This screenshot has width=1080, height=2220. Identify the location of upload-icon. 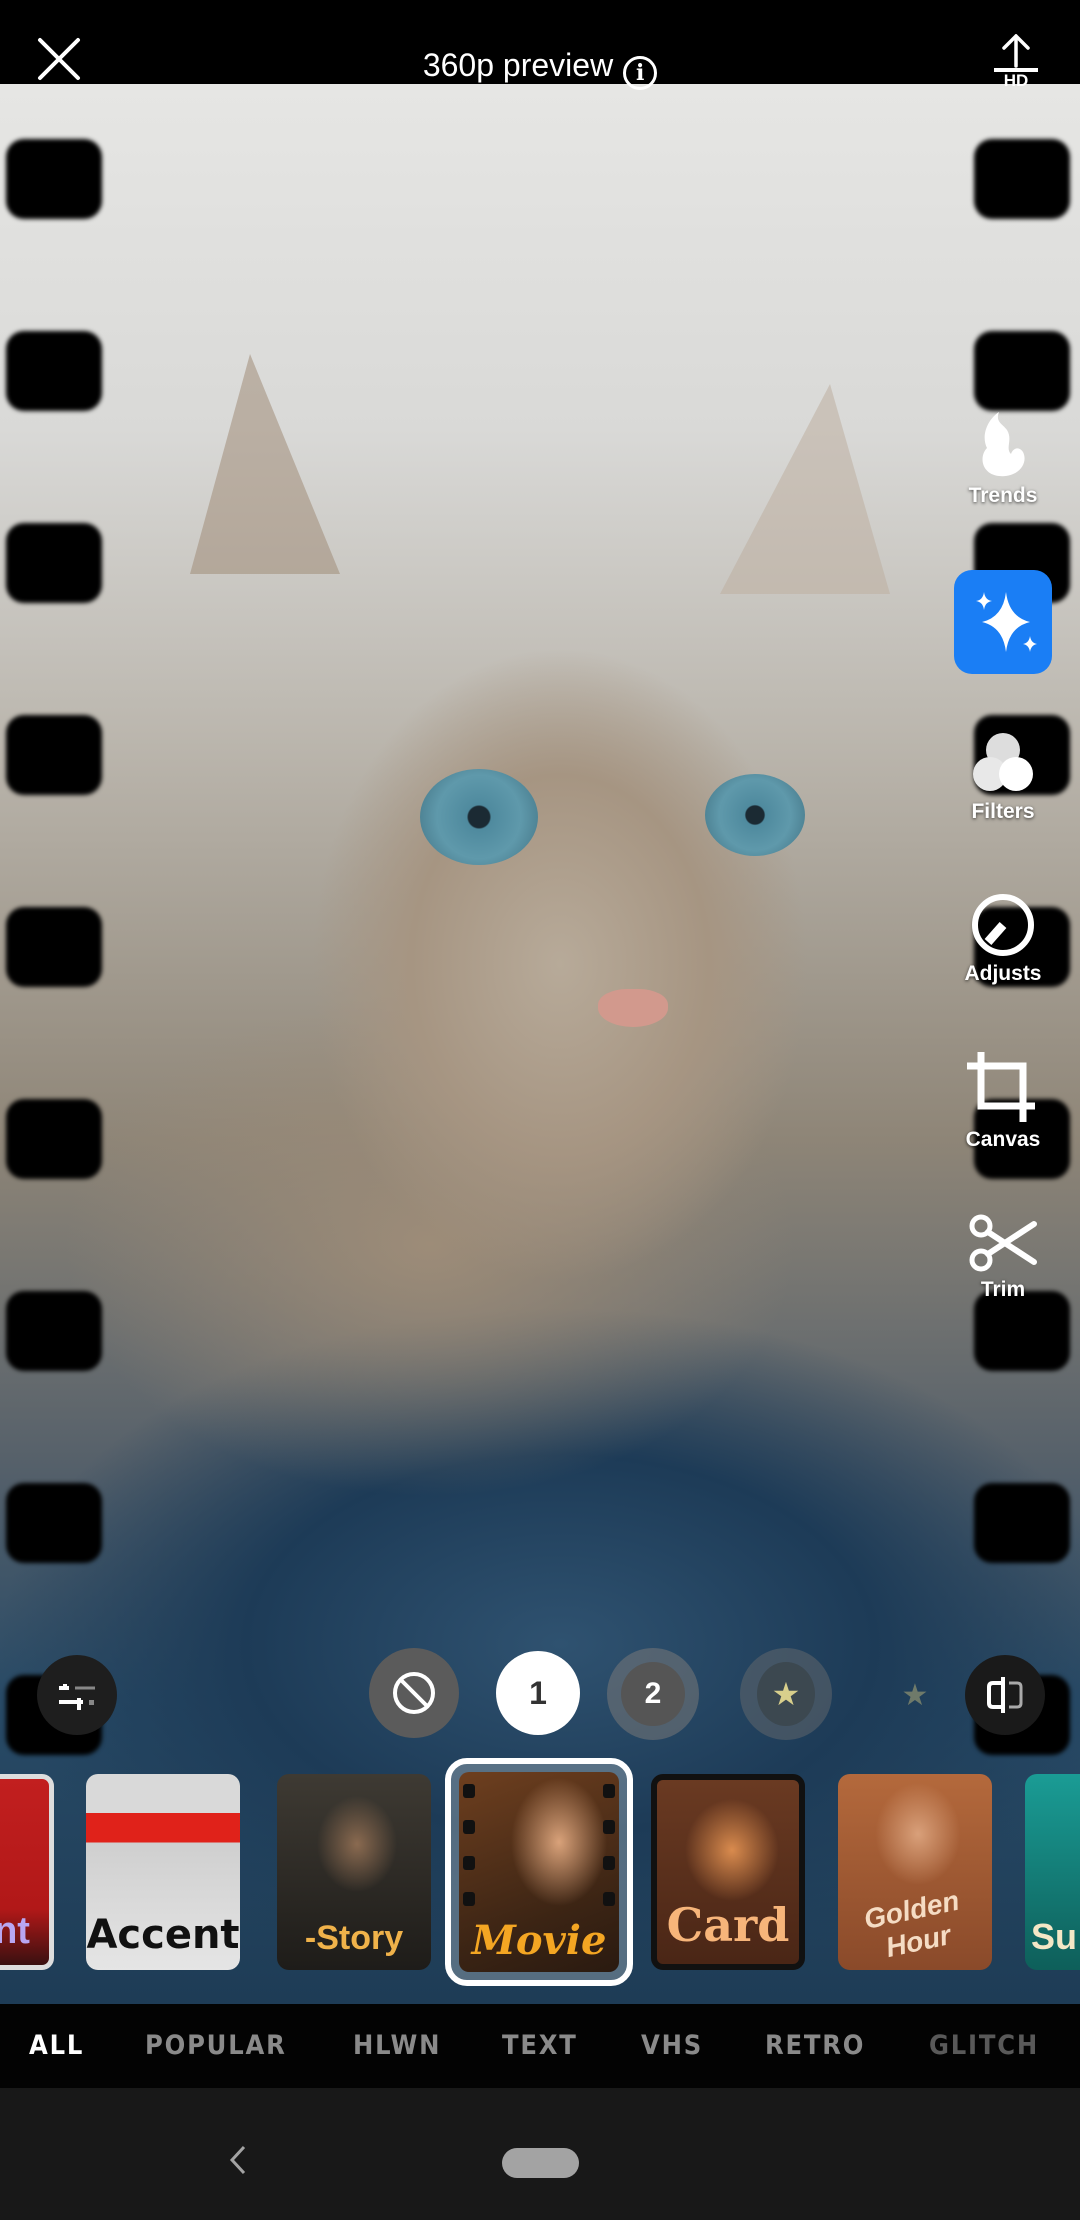
(1016, 52).